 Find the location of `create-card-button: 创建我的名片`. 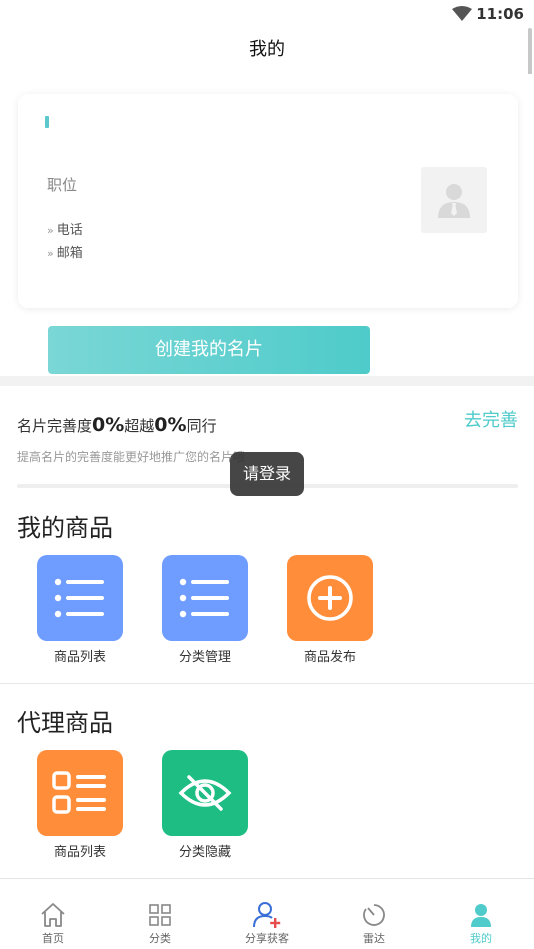

create-card-button: 创建我的名片 is located at coordinates (209, 350).